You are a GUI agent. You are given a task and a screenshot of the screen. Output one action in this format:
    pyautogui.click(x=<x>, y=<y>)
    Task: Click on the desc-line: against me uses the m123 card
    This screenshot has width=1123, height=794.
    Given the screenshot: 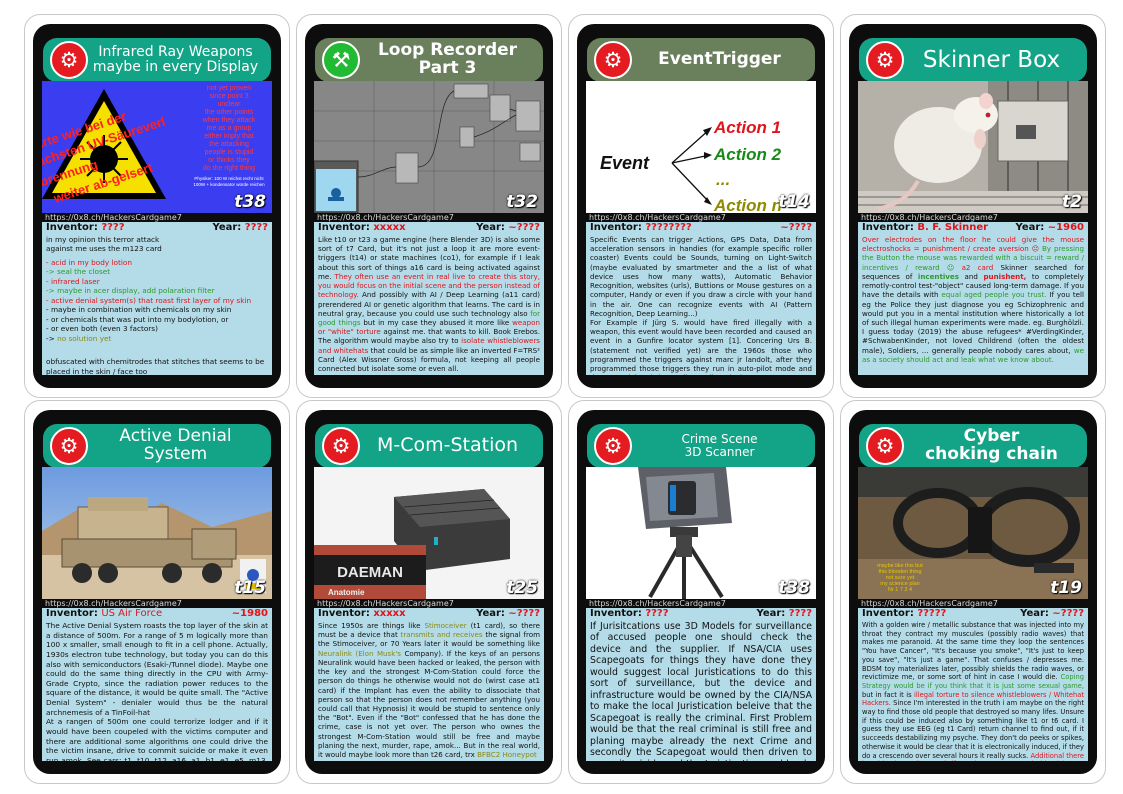 What is the action you would take?
    pyautogui.click(x=104, y=249)
    